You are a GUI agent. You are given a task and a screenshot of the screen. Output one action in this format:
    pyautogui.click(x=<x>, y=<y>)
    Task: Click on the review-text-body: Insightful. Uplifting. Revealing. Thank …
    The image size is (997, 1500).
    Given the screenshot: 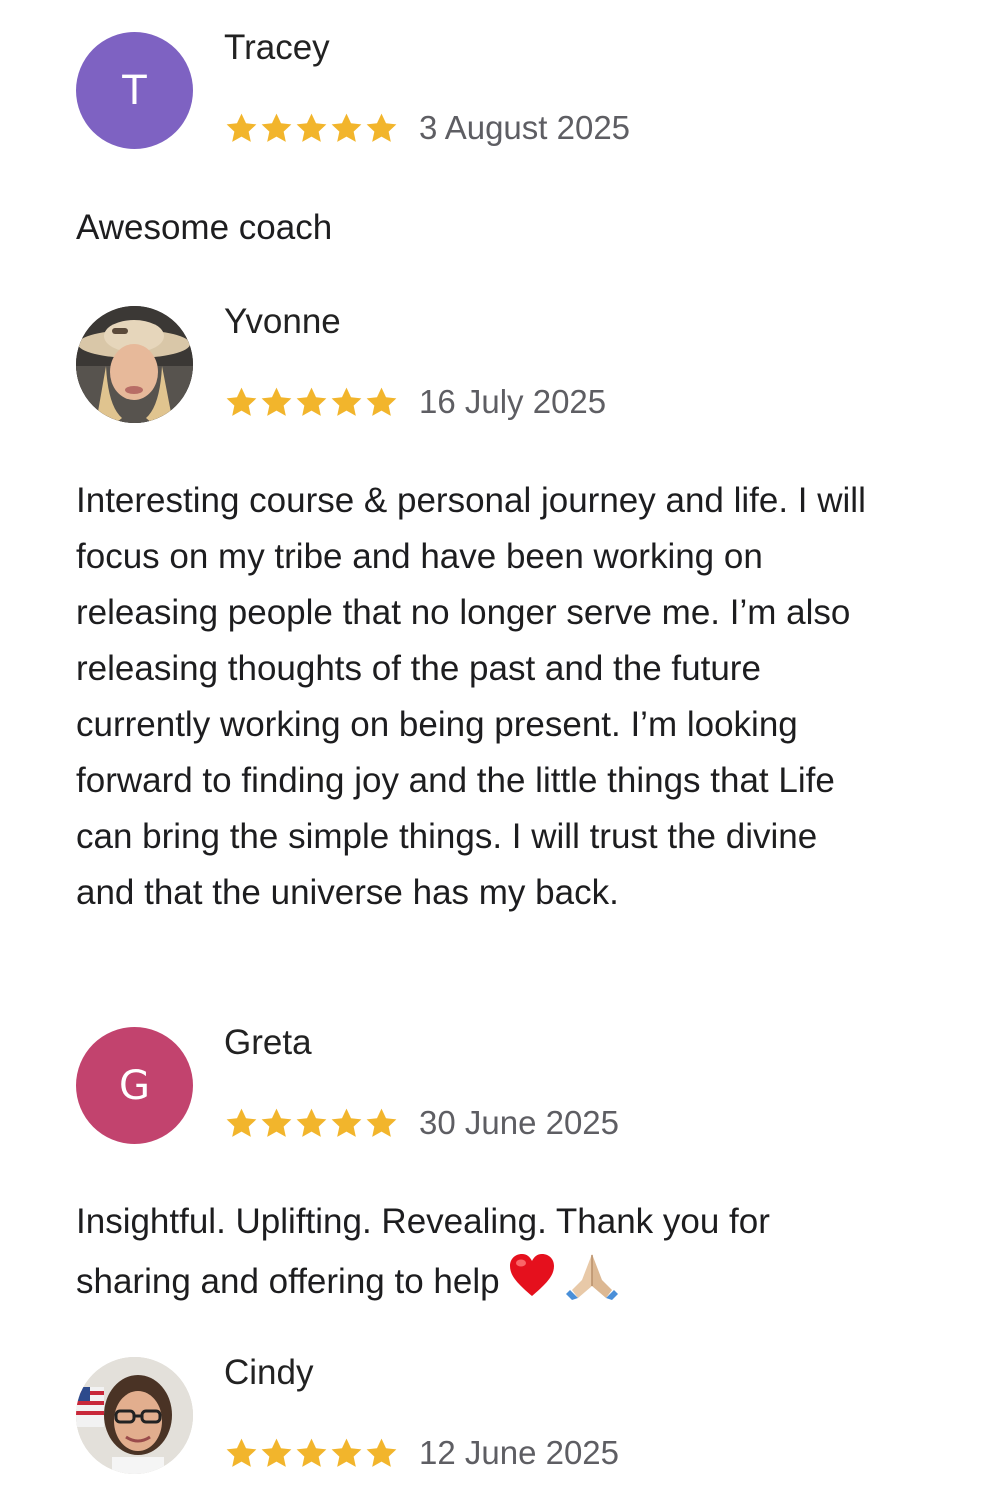 What is the action you would take?
    pyautogui.click(x=423, y=1251)
    